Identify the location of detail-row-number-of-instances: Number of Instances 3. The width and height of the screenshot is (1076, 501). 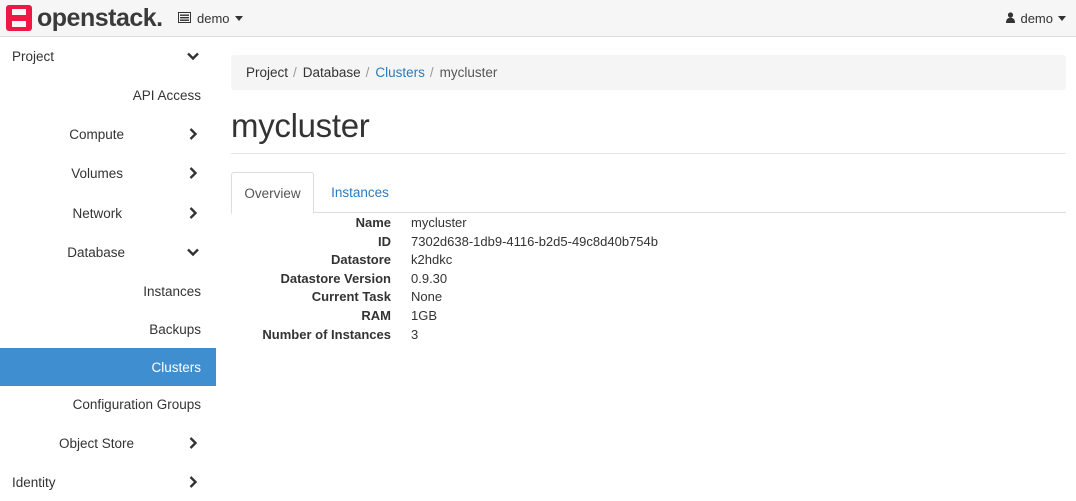
(648, 334).